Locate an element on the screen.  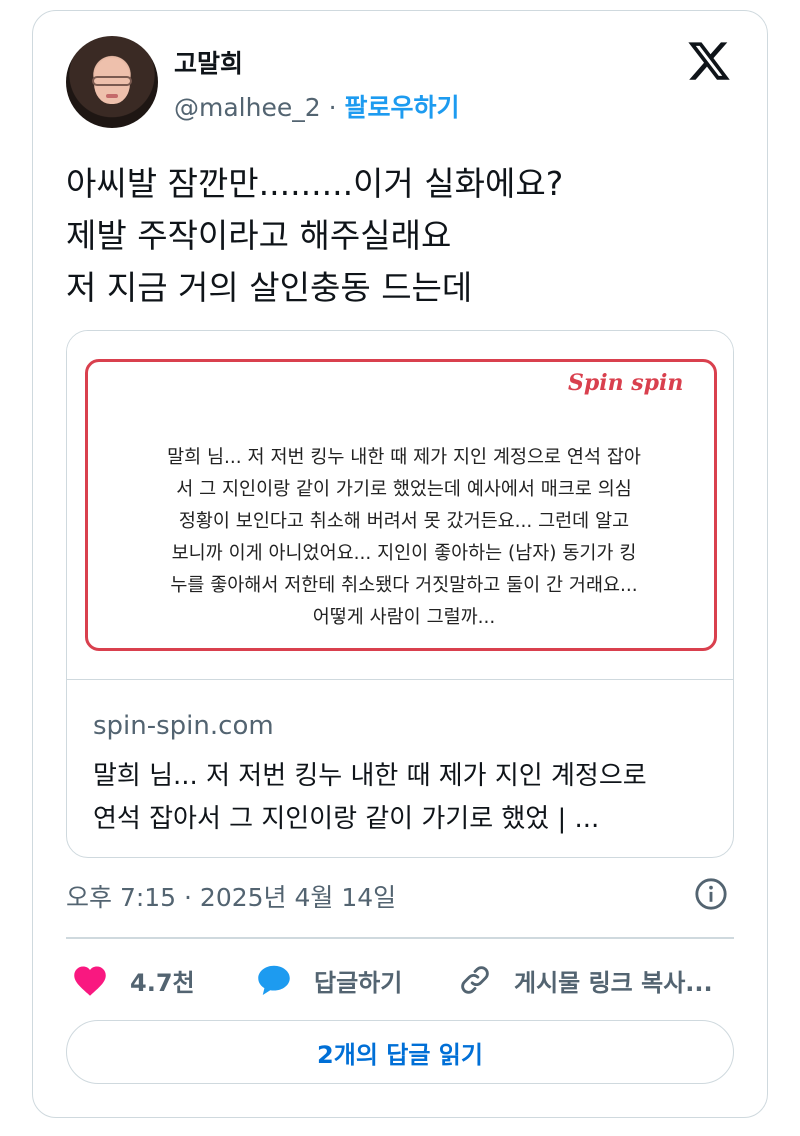
quote-line: 정황이 보인다고 취소해 버려서 못 갔거든요... 그런데 알고 is located at coordinates (404, 521).